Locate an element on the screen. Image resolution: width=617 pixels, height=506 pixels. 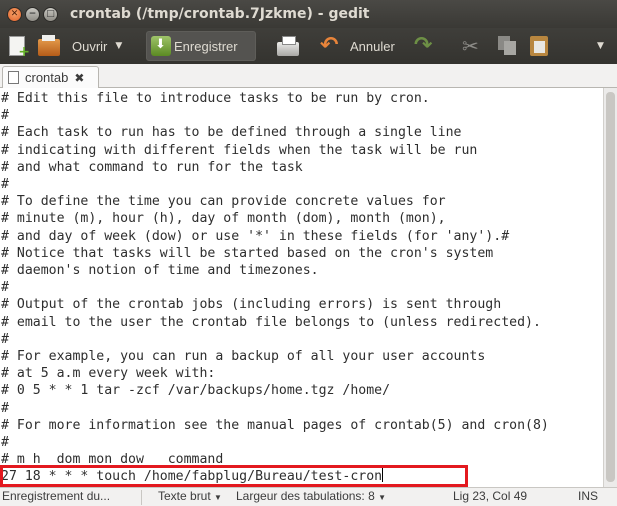
cursor-position: Lig 23, Col 49 is located at coordinates (490, 496).